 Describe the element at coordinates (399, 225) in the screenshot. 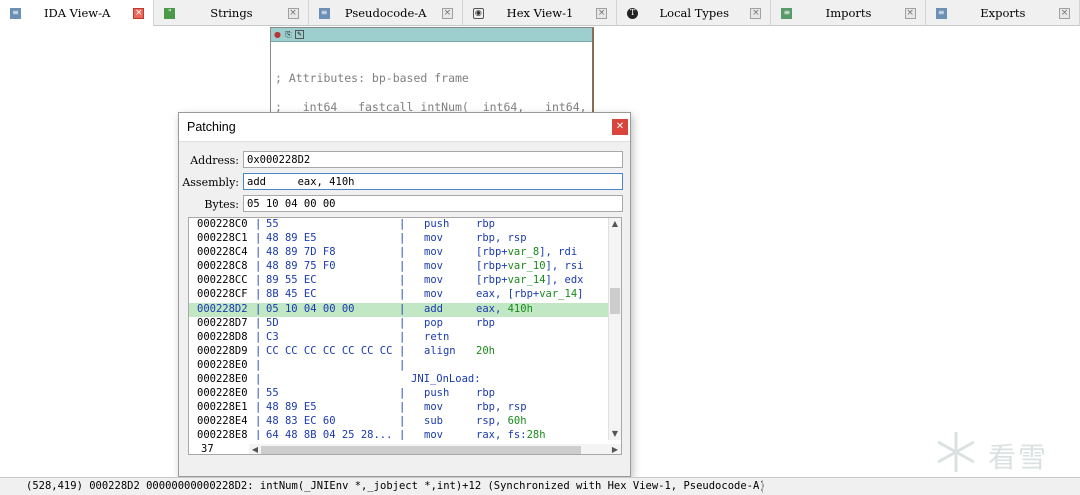

I see `listing-row: 000228C0 | 55 | push rbp` at that location.